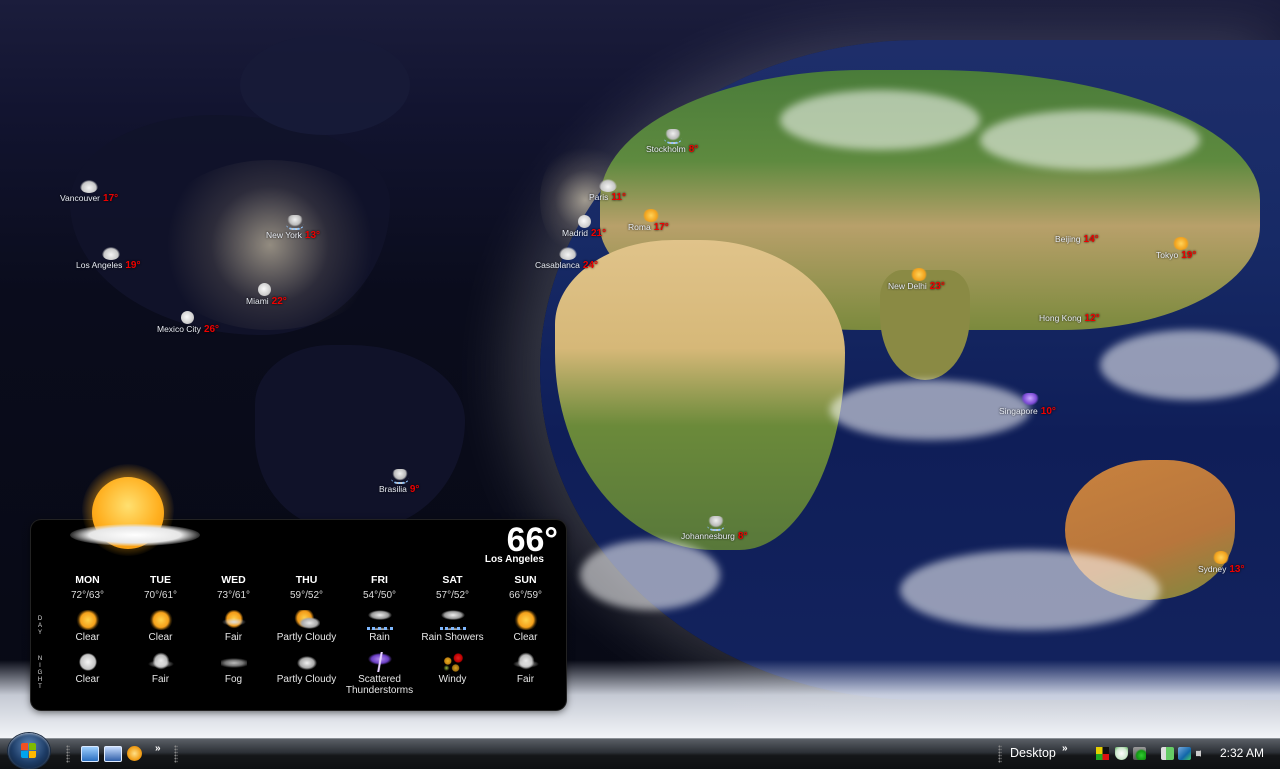 The image size is (1280, 769). What do you see at coordinates (1048, 411) in the screenshot?
I see `city-temp: 10°` at bounding box center [1048, 411].